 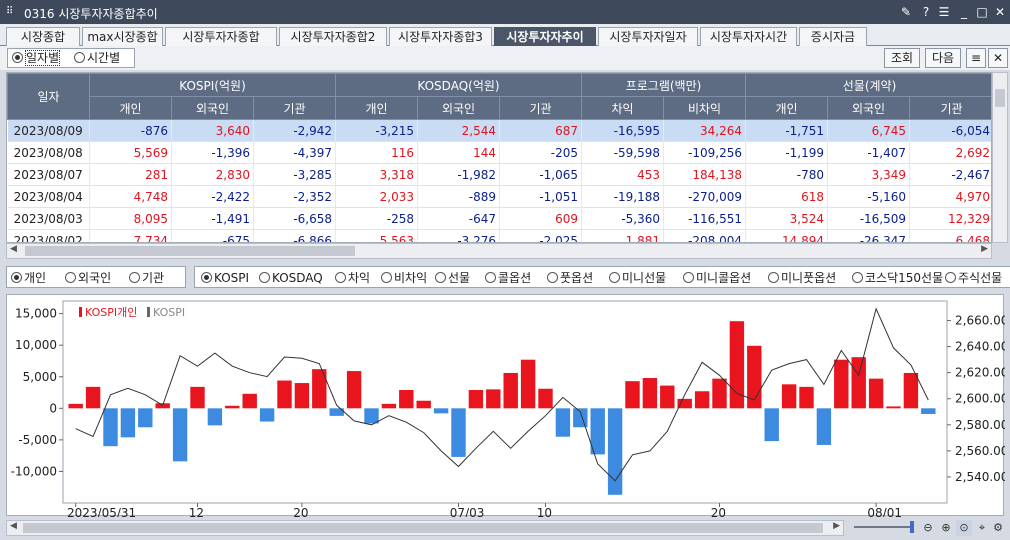 I want to click on value-cell: 116, so click(x=376, y=152).